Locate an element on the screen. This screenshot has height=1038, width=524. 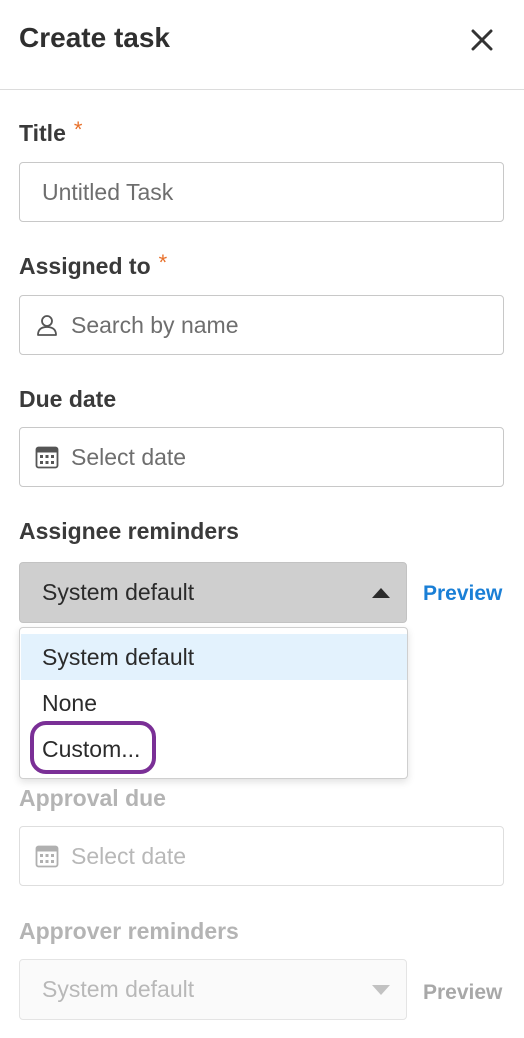
approval-due-placeholder: Select date is located at coordinates (129, 855).